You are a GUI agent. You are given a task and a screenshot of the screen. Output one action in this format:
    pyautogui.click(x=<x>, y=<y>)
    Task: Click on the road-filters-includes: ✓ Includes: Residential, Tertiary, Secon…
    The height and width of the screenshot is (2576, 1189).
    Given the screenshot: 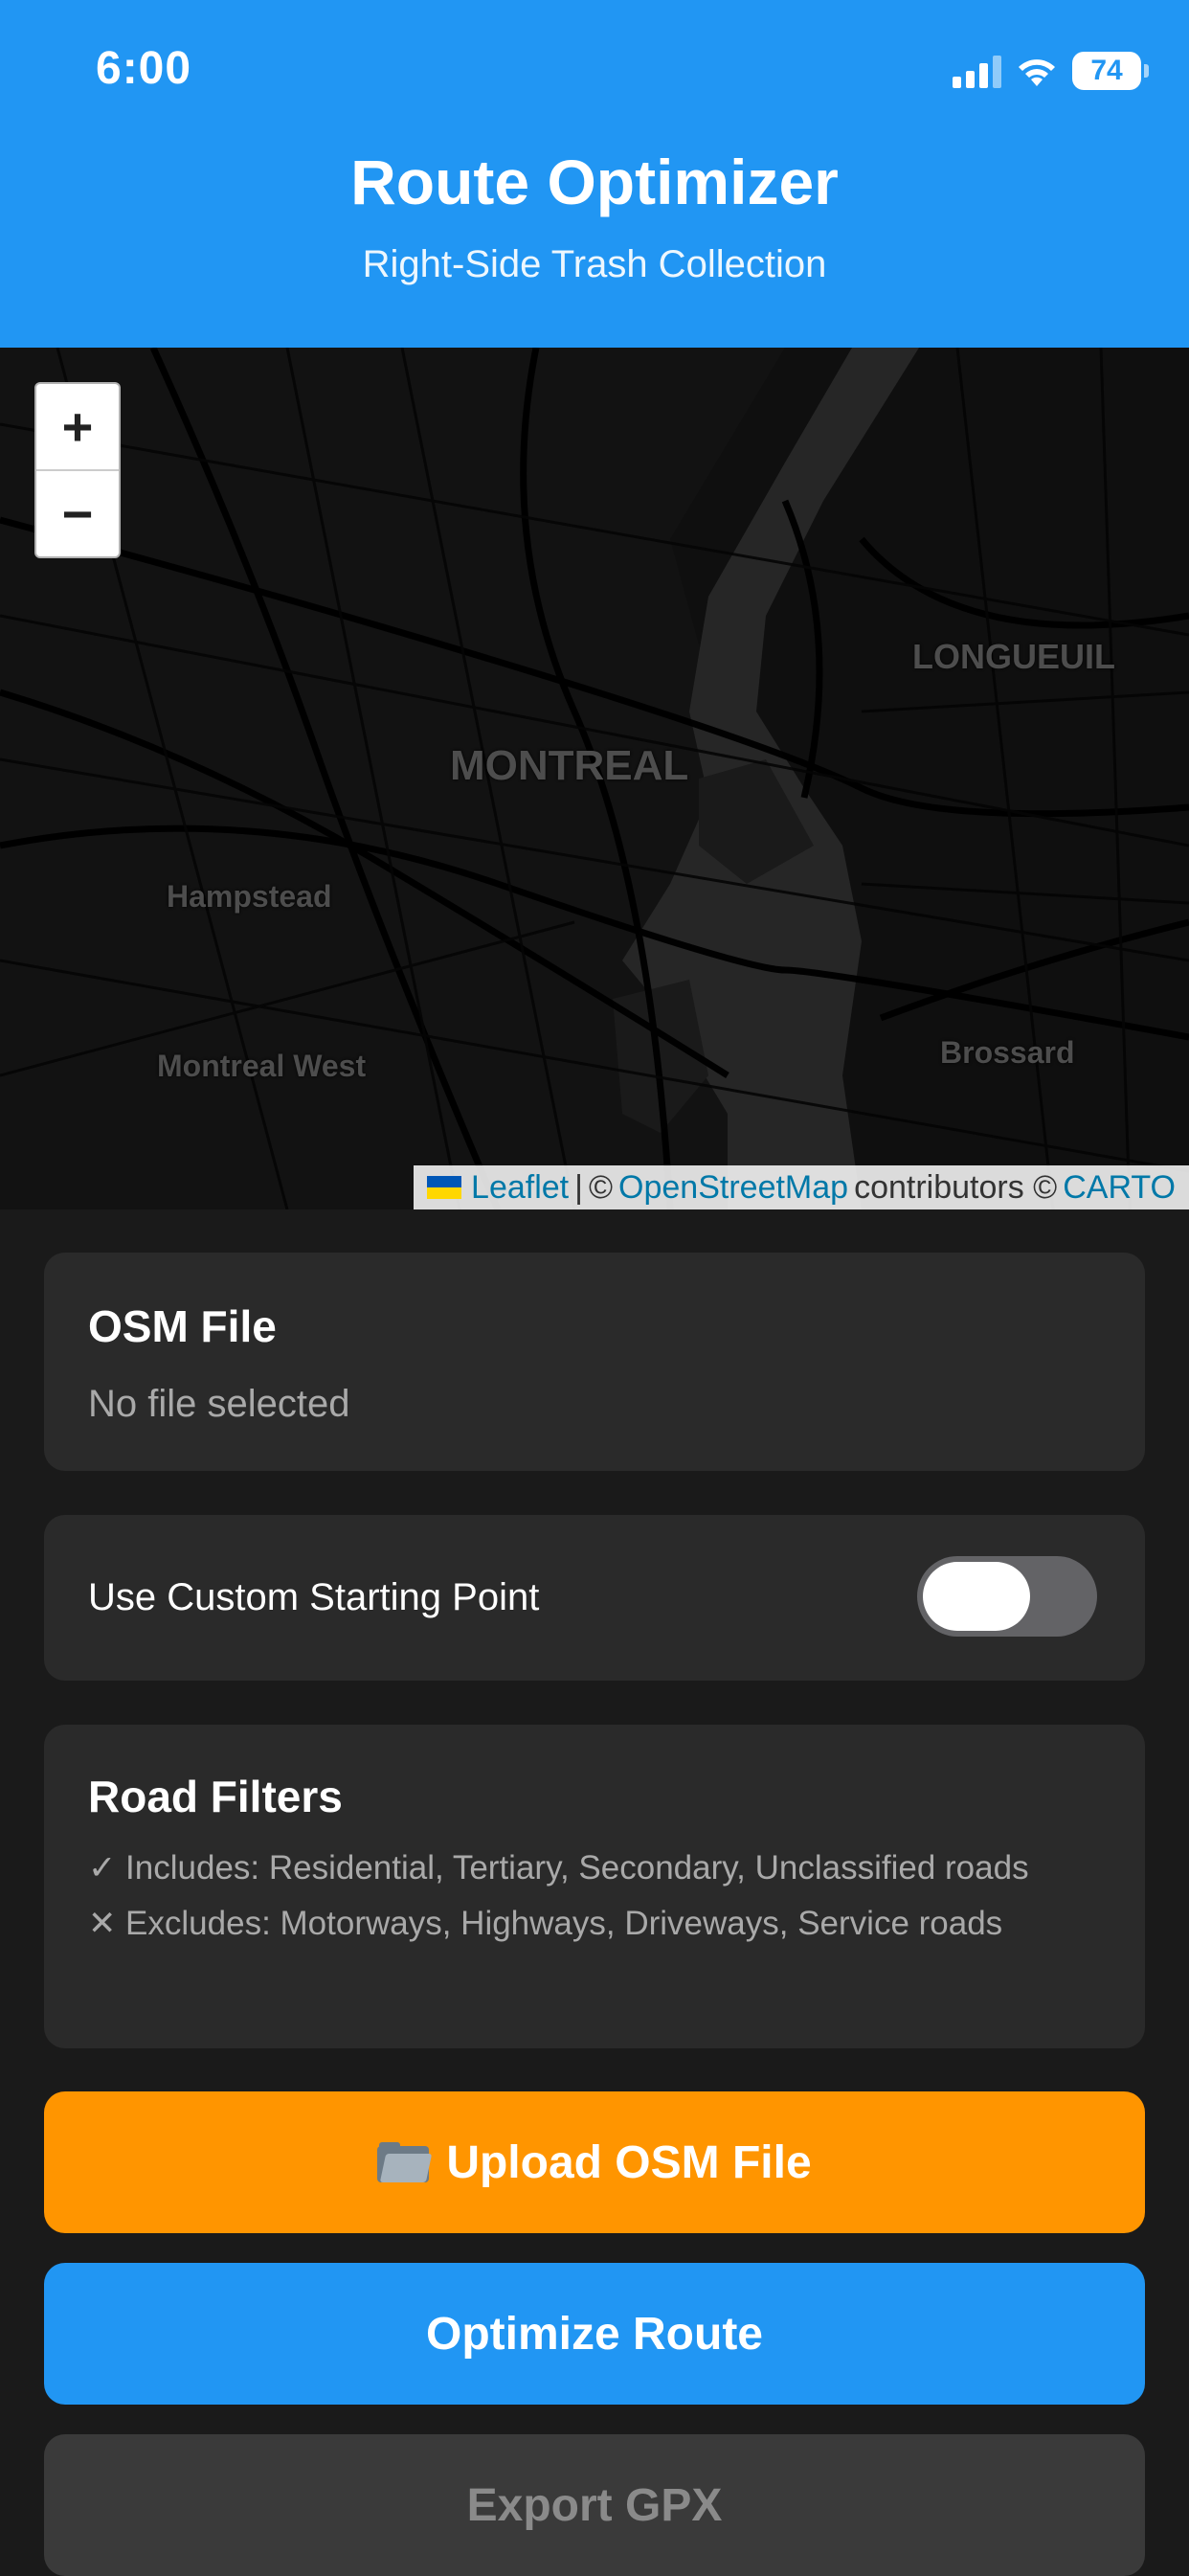 What is the action you would take?
    pyautogui.click(x=558, y=1868)
    